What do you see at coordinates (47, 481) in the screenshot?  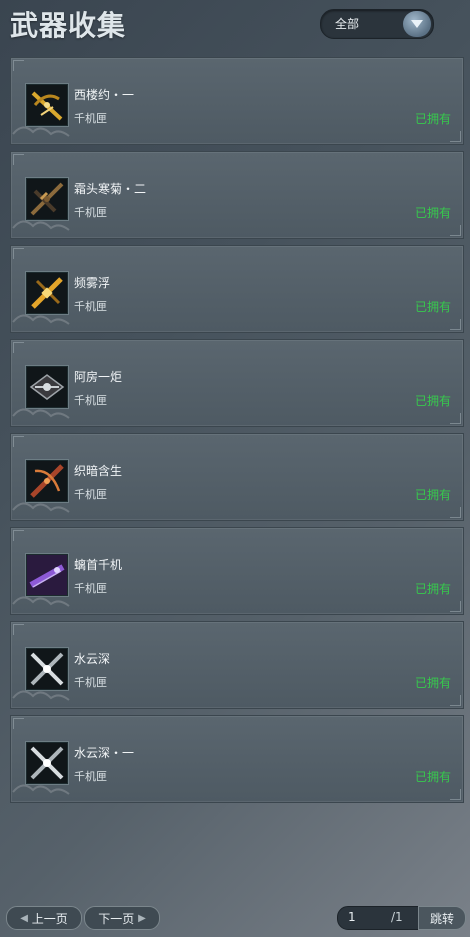 I see `weapon-red-crossbow-icon` at bounding box center [47, 481].